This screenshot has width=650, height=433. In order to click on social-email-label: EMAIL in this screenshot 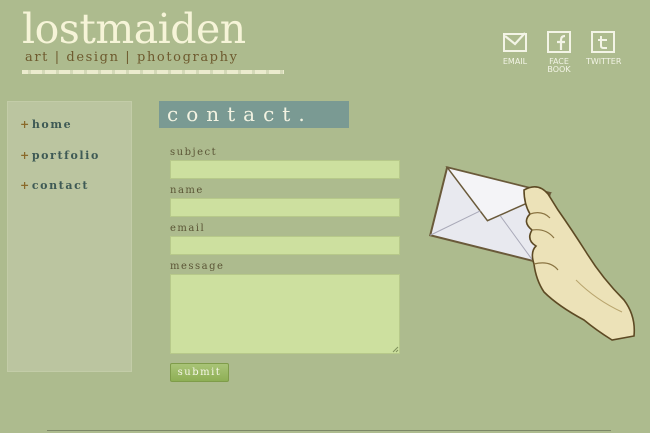, I will do `click(515, 61)`.